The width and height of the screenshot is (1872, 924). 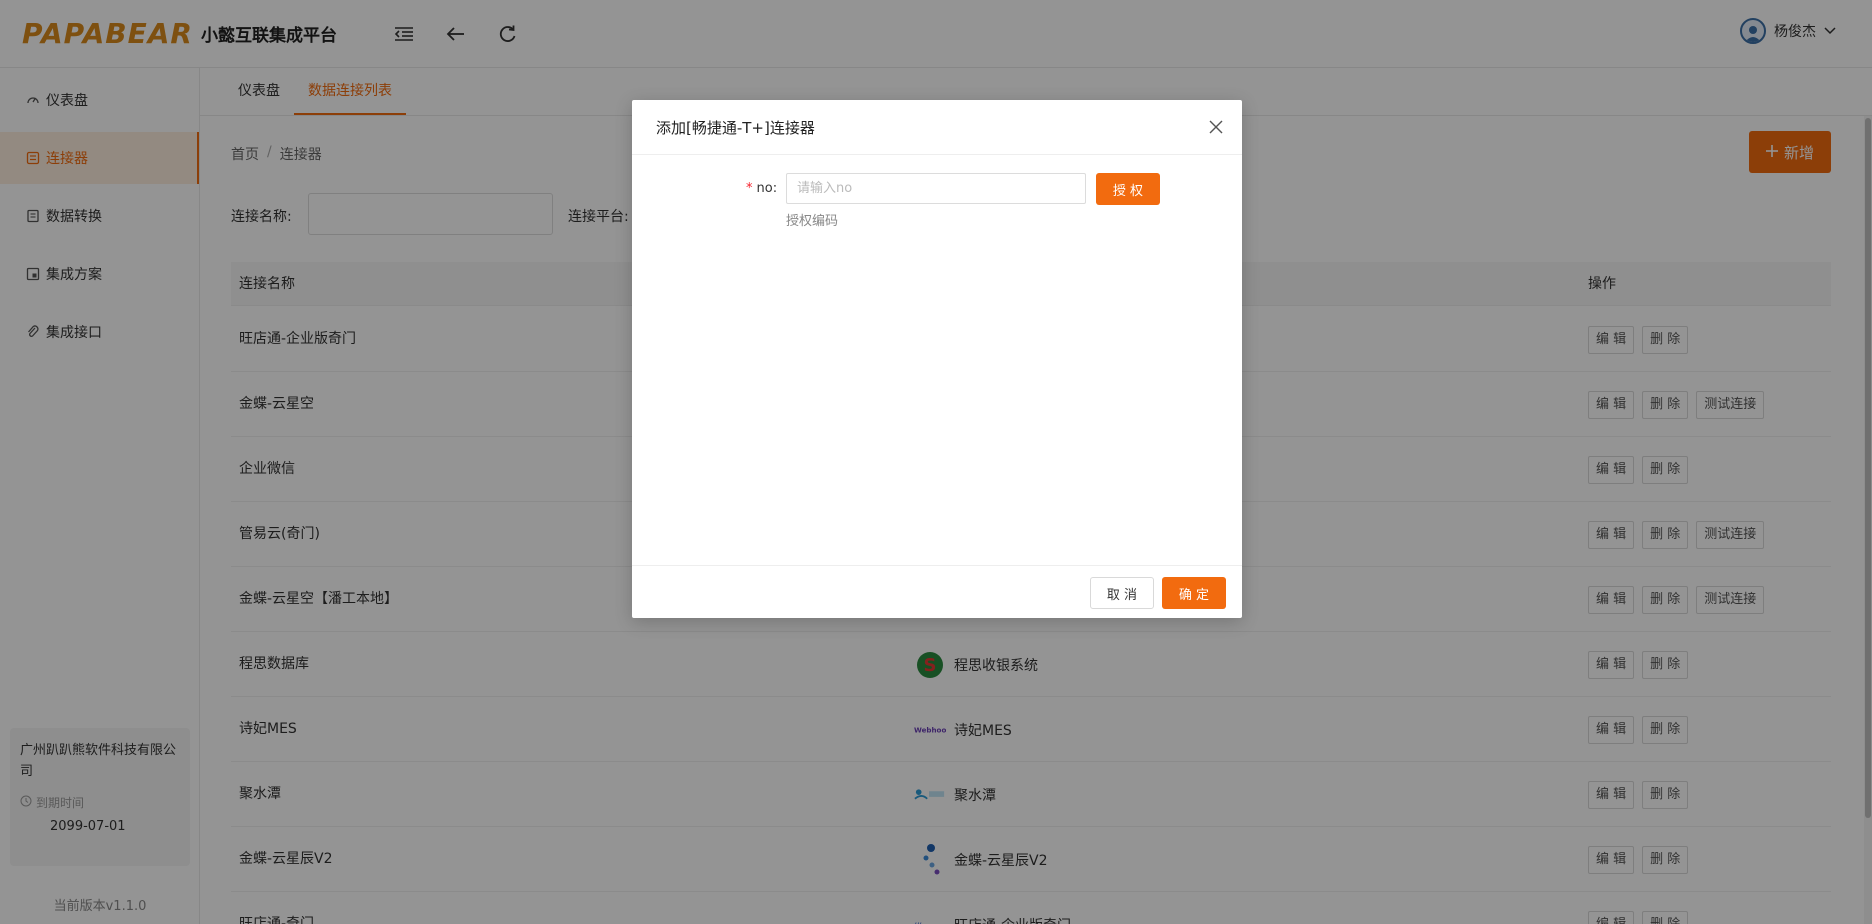 What do you see at coordinates (1216, 127) in the screenshot?
I see `close-icon` at bounding box center [1216, 127].